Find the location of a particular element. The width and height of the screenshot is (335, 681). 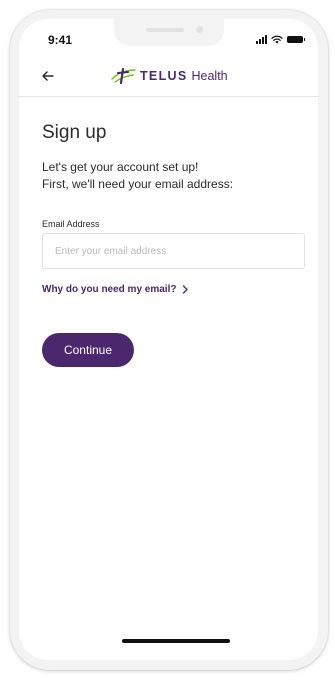

status-icons is located at coordinates (280, 39).